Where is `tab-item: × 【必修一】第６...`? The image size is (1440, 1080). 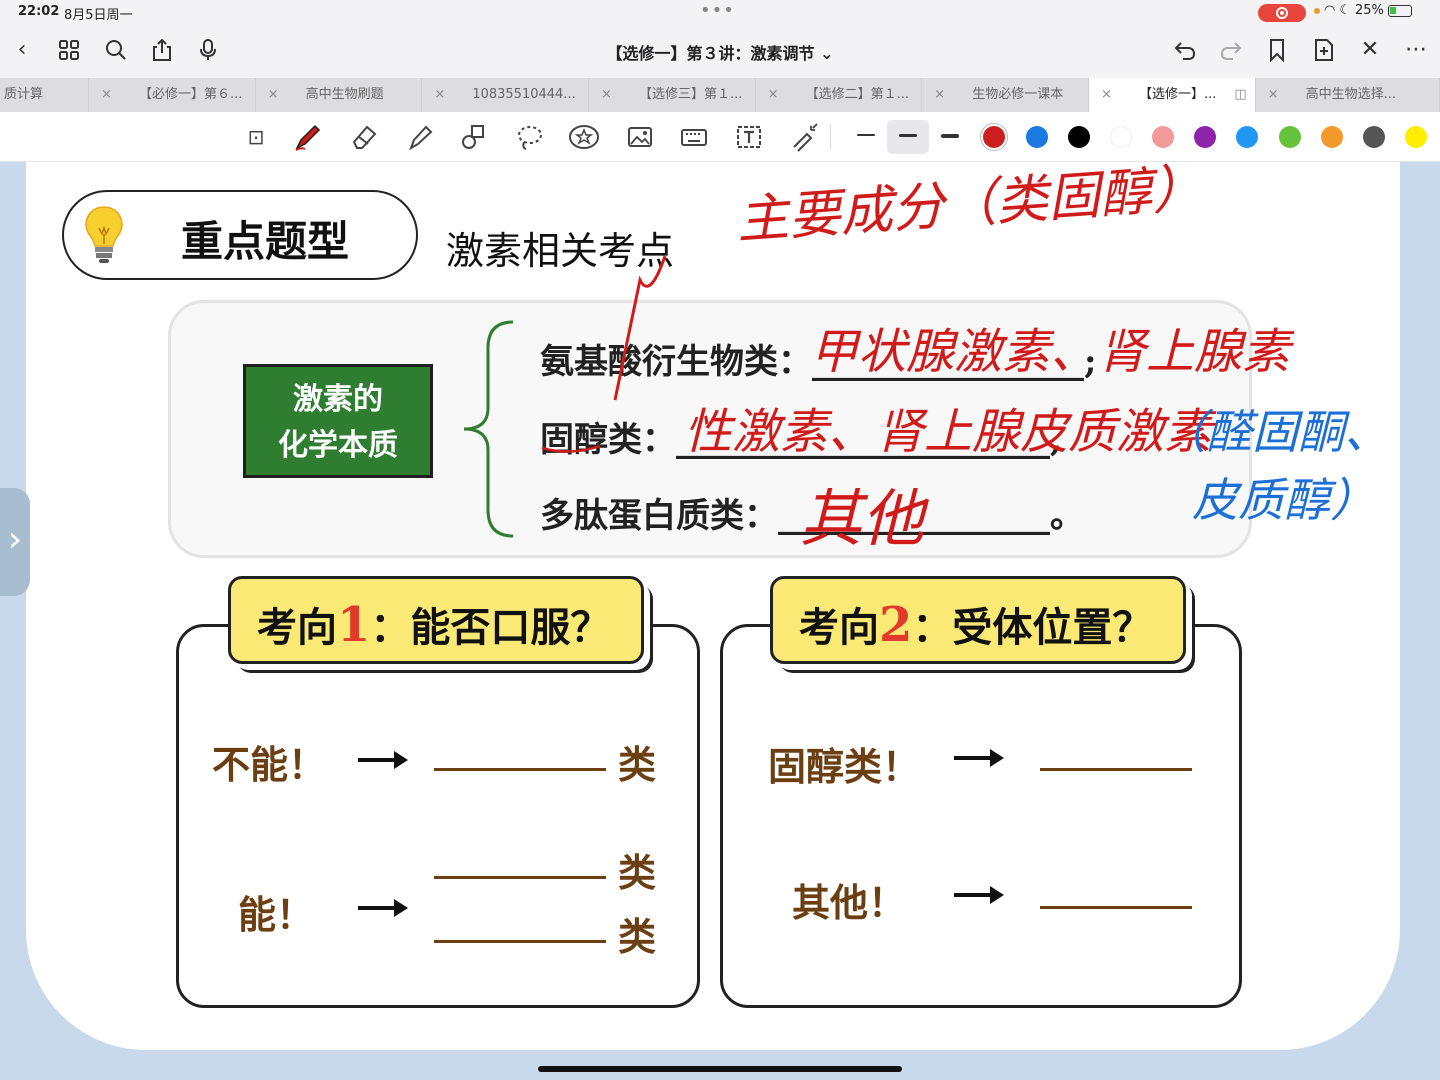
tab-item: × 【必修一】第６... is located at coordinates (172, 95).